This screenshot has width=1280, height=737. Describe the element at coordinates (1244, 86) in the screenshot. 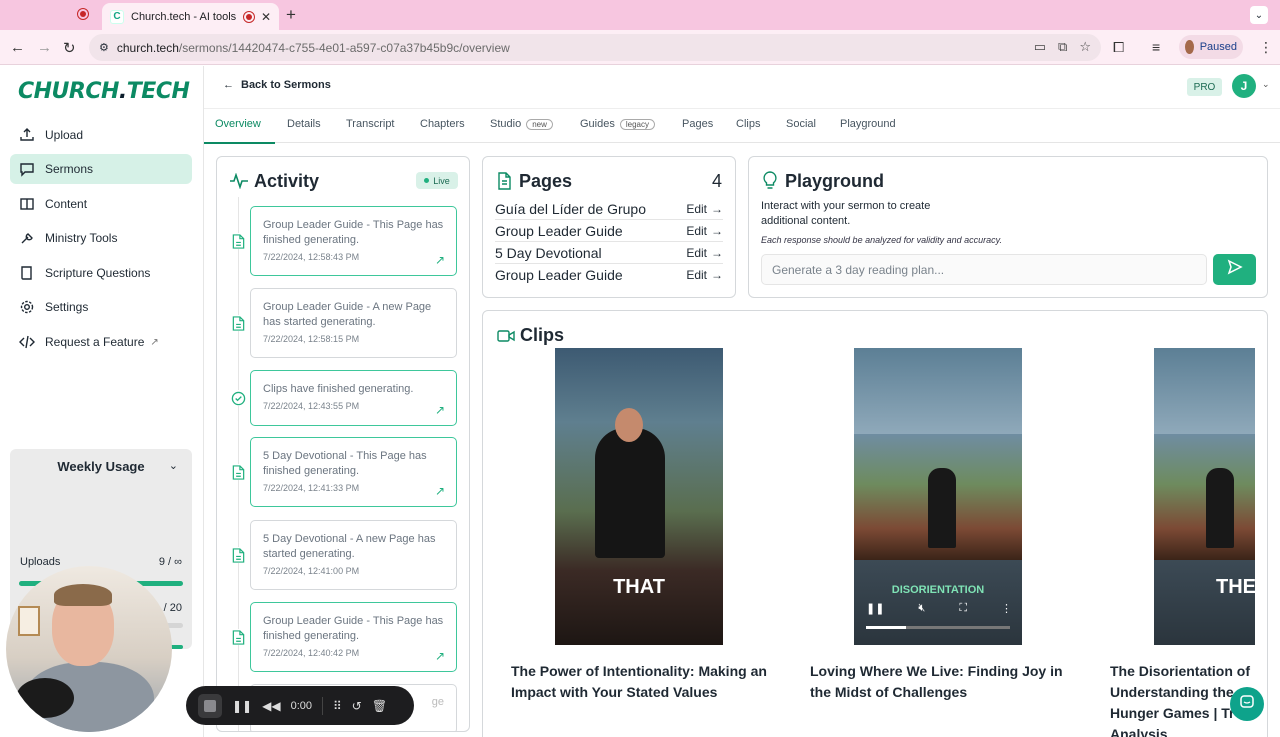

I see `user-avatar: J` at that location.